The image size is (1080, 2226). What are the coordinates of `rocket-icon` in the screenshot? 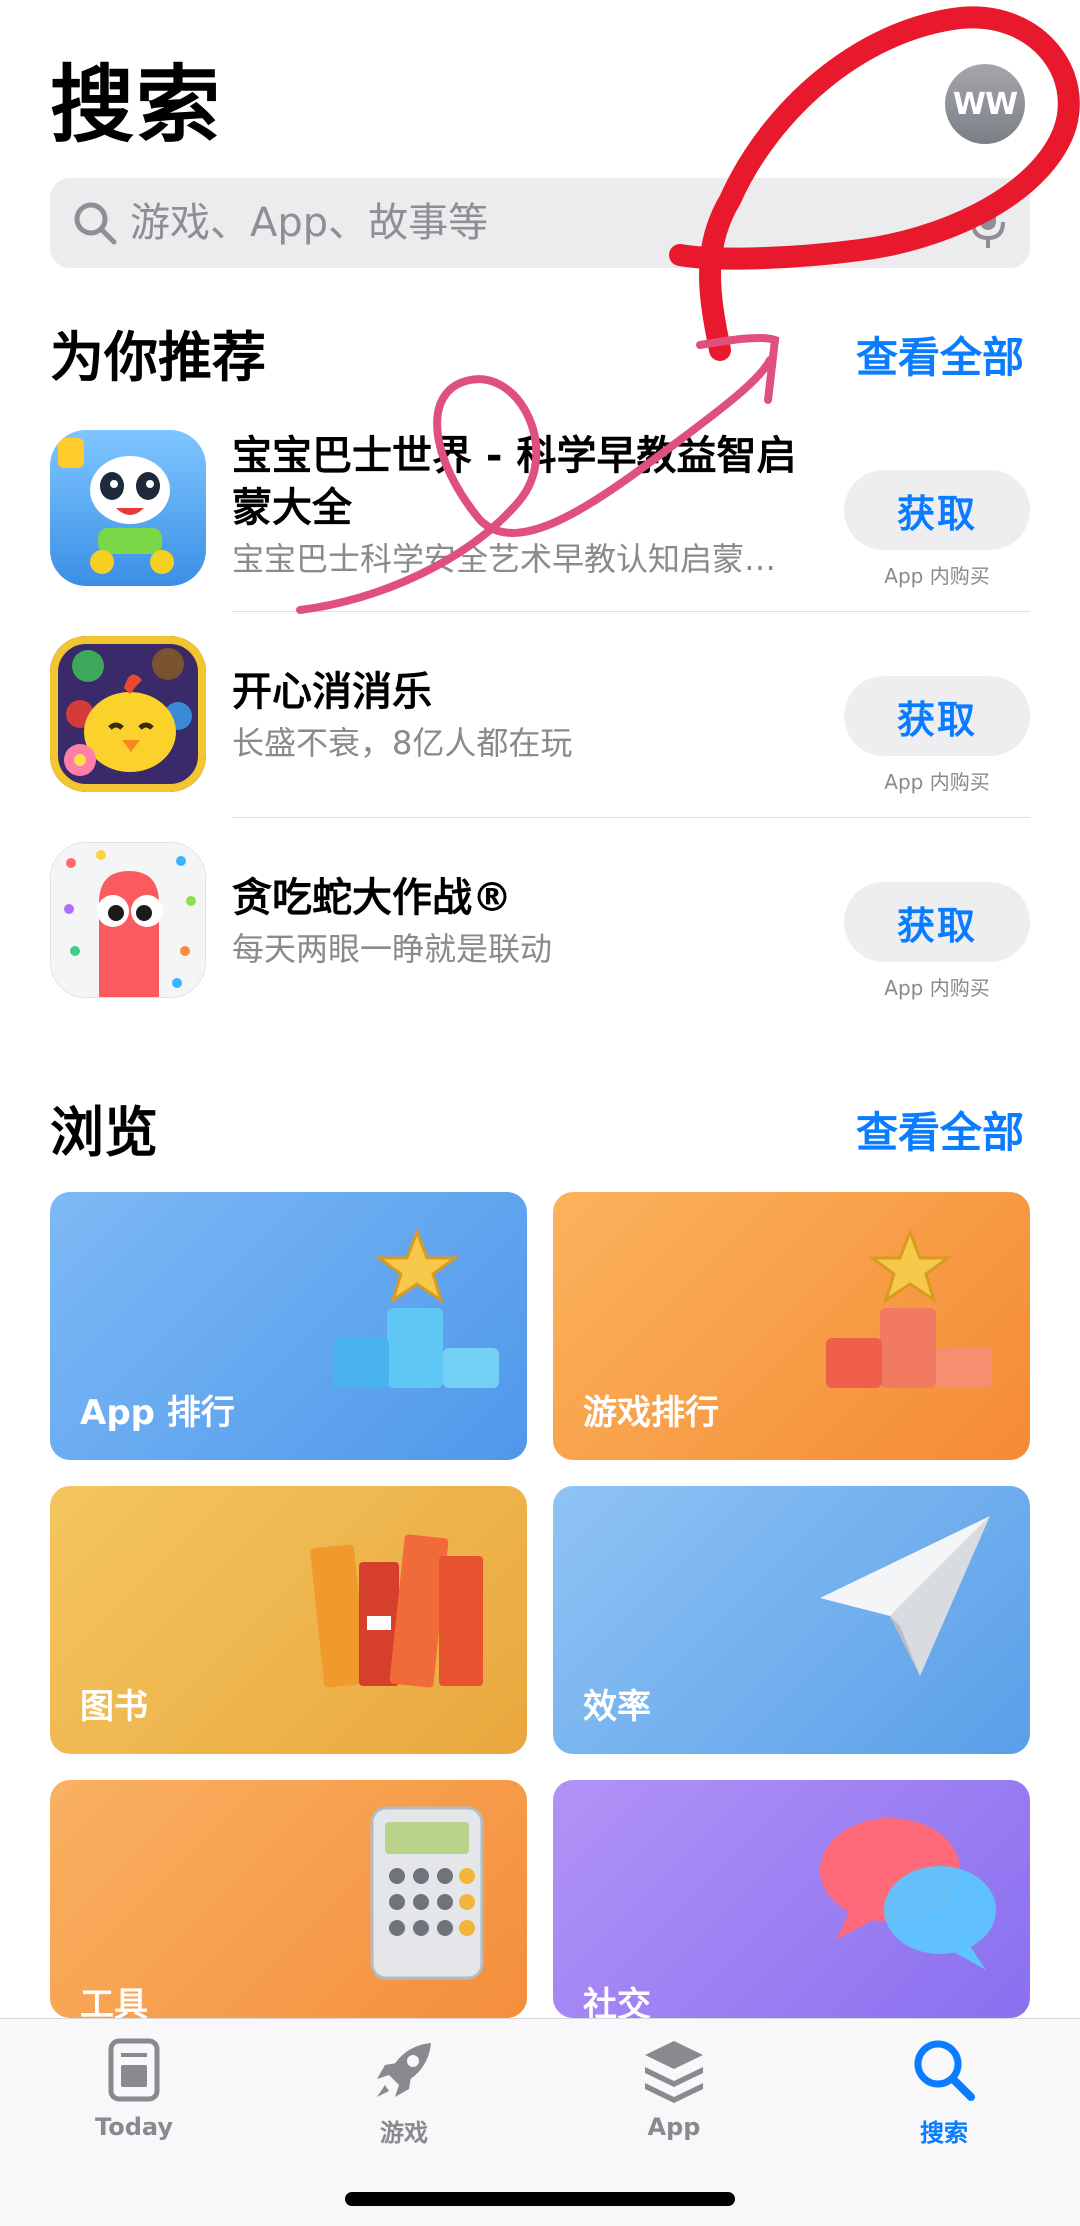 It's located at (404, 2070).